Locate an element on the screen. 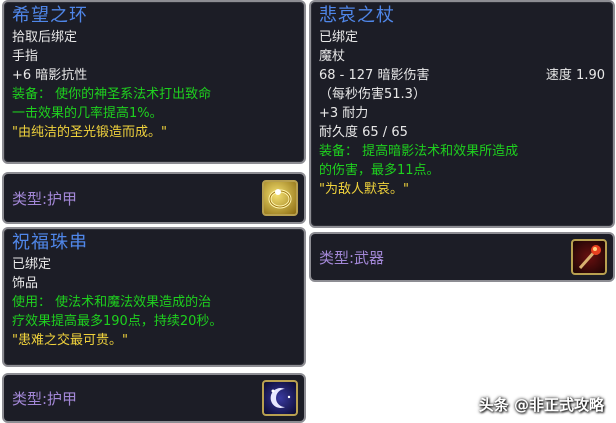 The image size is (616, 423). durability-text: 耐久度 65 / 65 is located at coordinates (363, 132).